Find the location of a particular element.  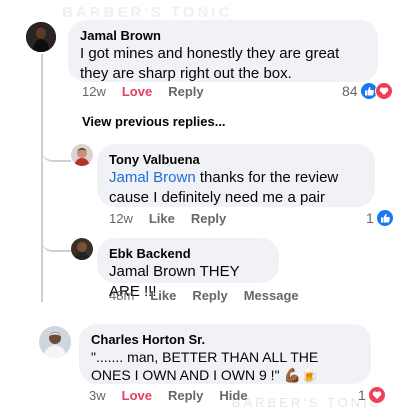

comment-author: Ebk Backend is located at coordinates (188, 253).